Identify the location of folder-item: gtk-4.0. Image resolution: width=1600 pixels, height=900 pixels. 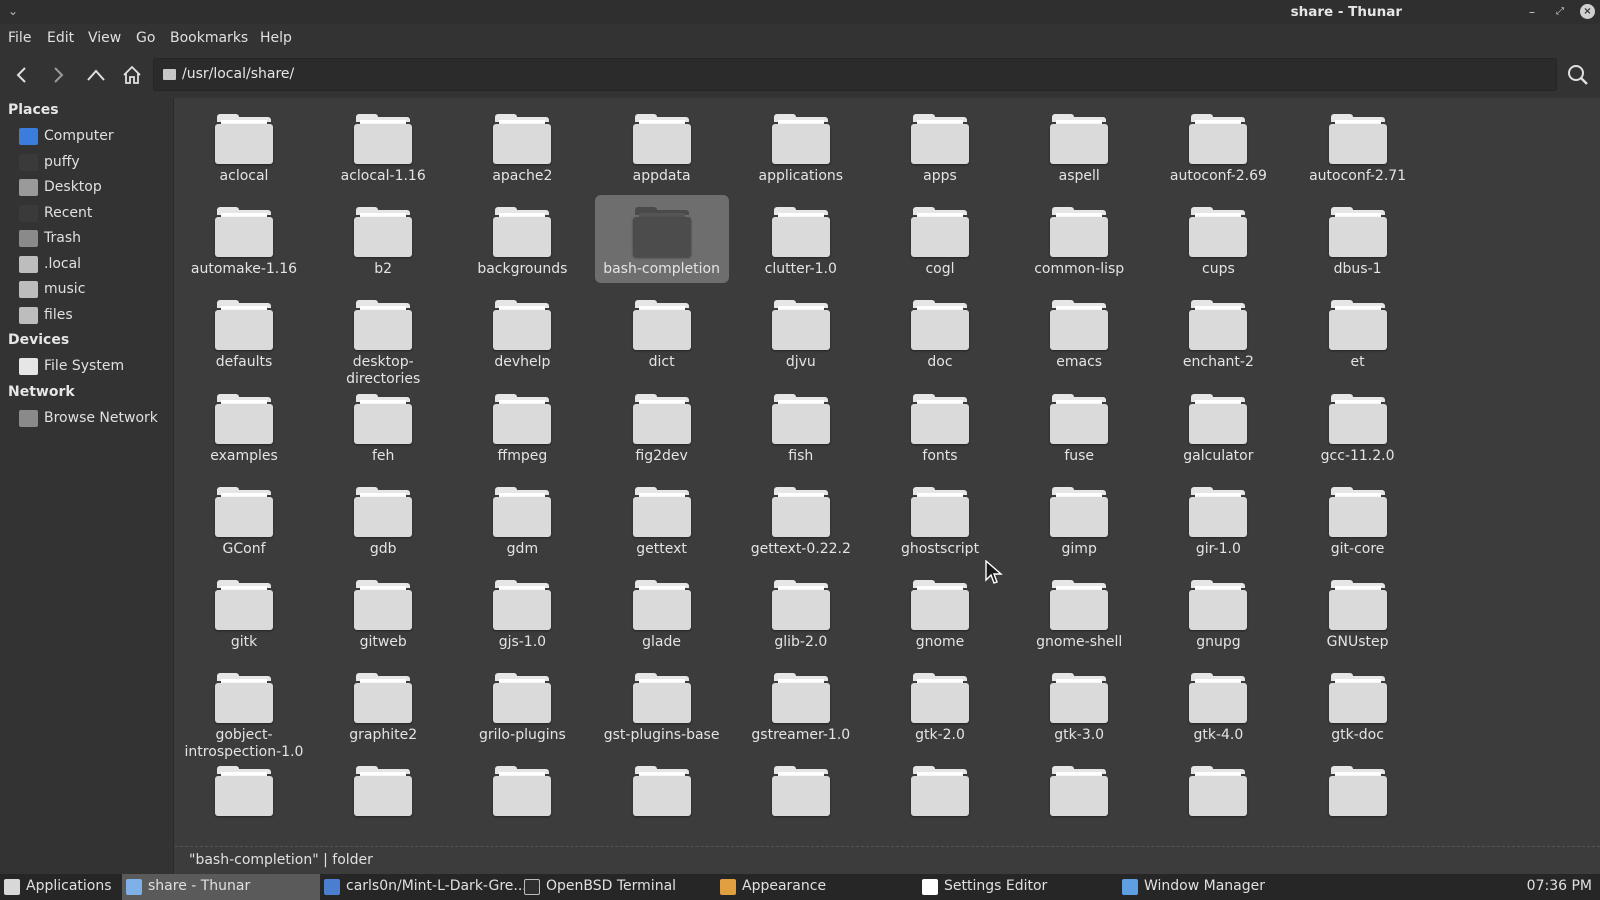
(1218, 705).